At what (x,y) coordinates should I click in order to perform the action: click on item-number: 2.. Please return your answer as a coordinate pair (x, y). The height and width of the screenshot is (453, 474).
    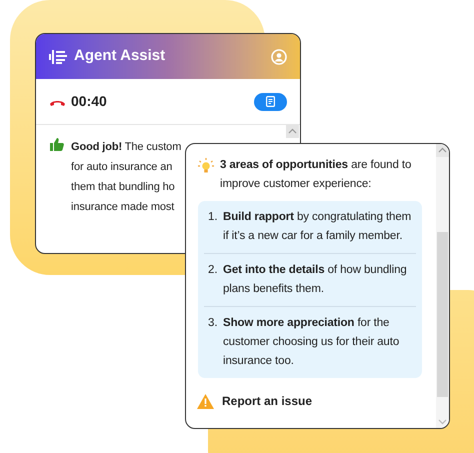
    Looking at the image, I should click on (213, 270).